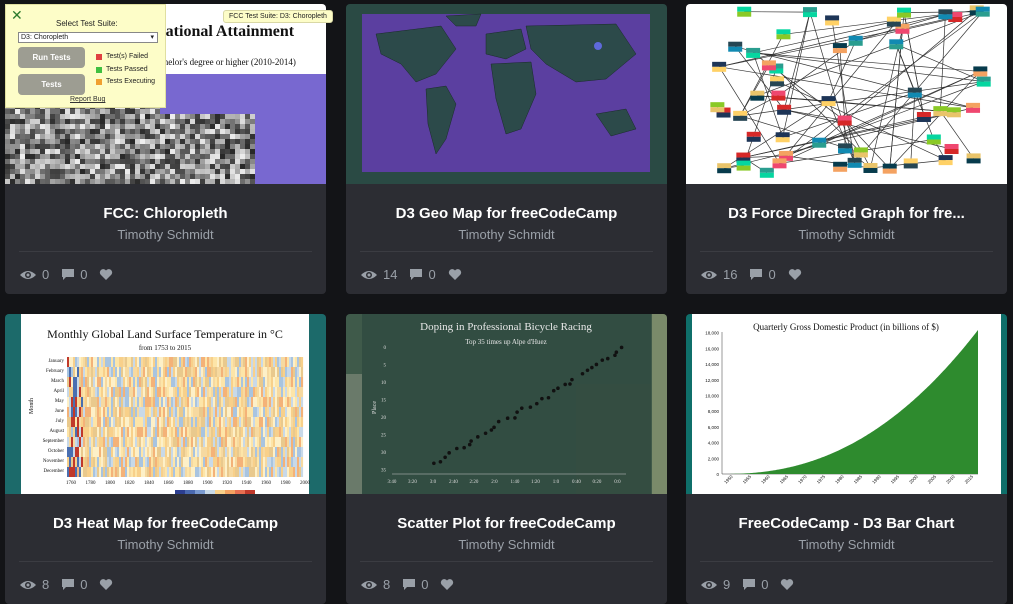 This screenshot has width=1013, height=604. What do you see at coordinates (714, 443) in the screenshot?
I see `svg-text: 4,000` at bounding box center [714, 443].